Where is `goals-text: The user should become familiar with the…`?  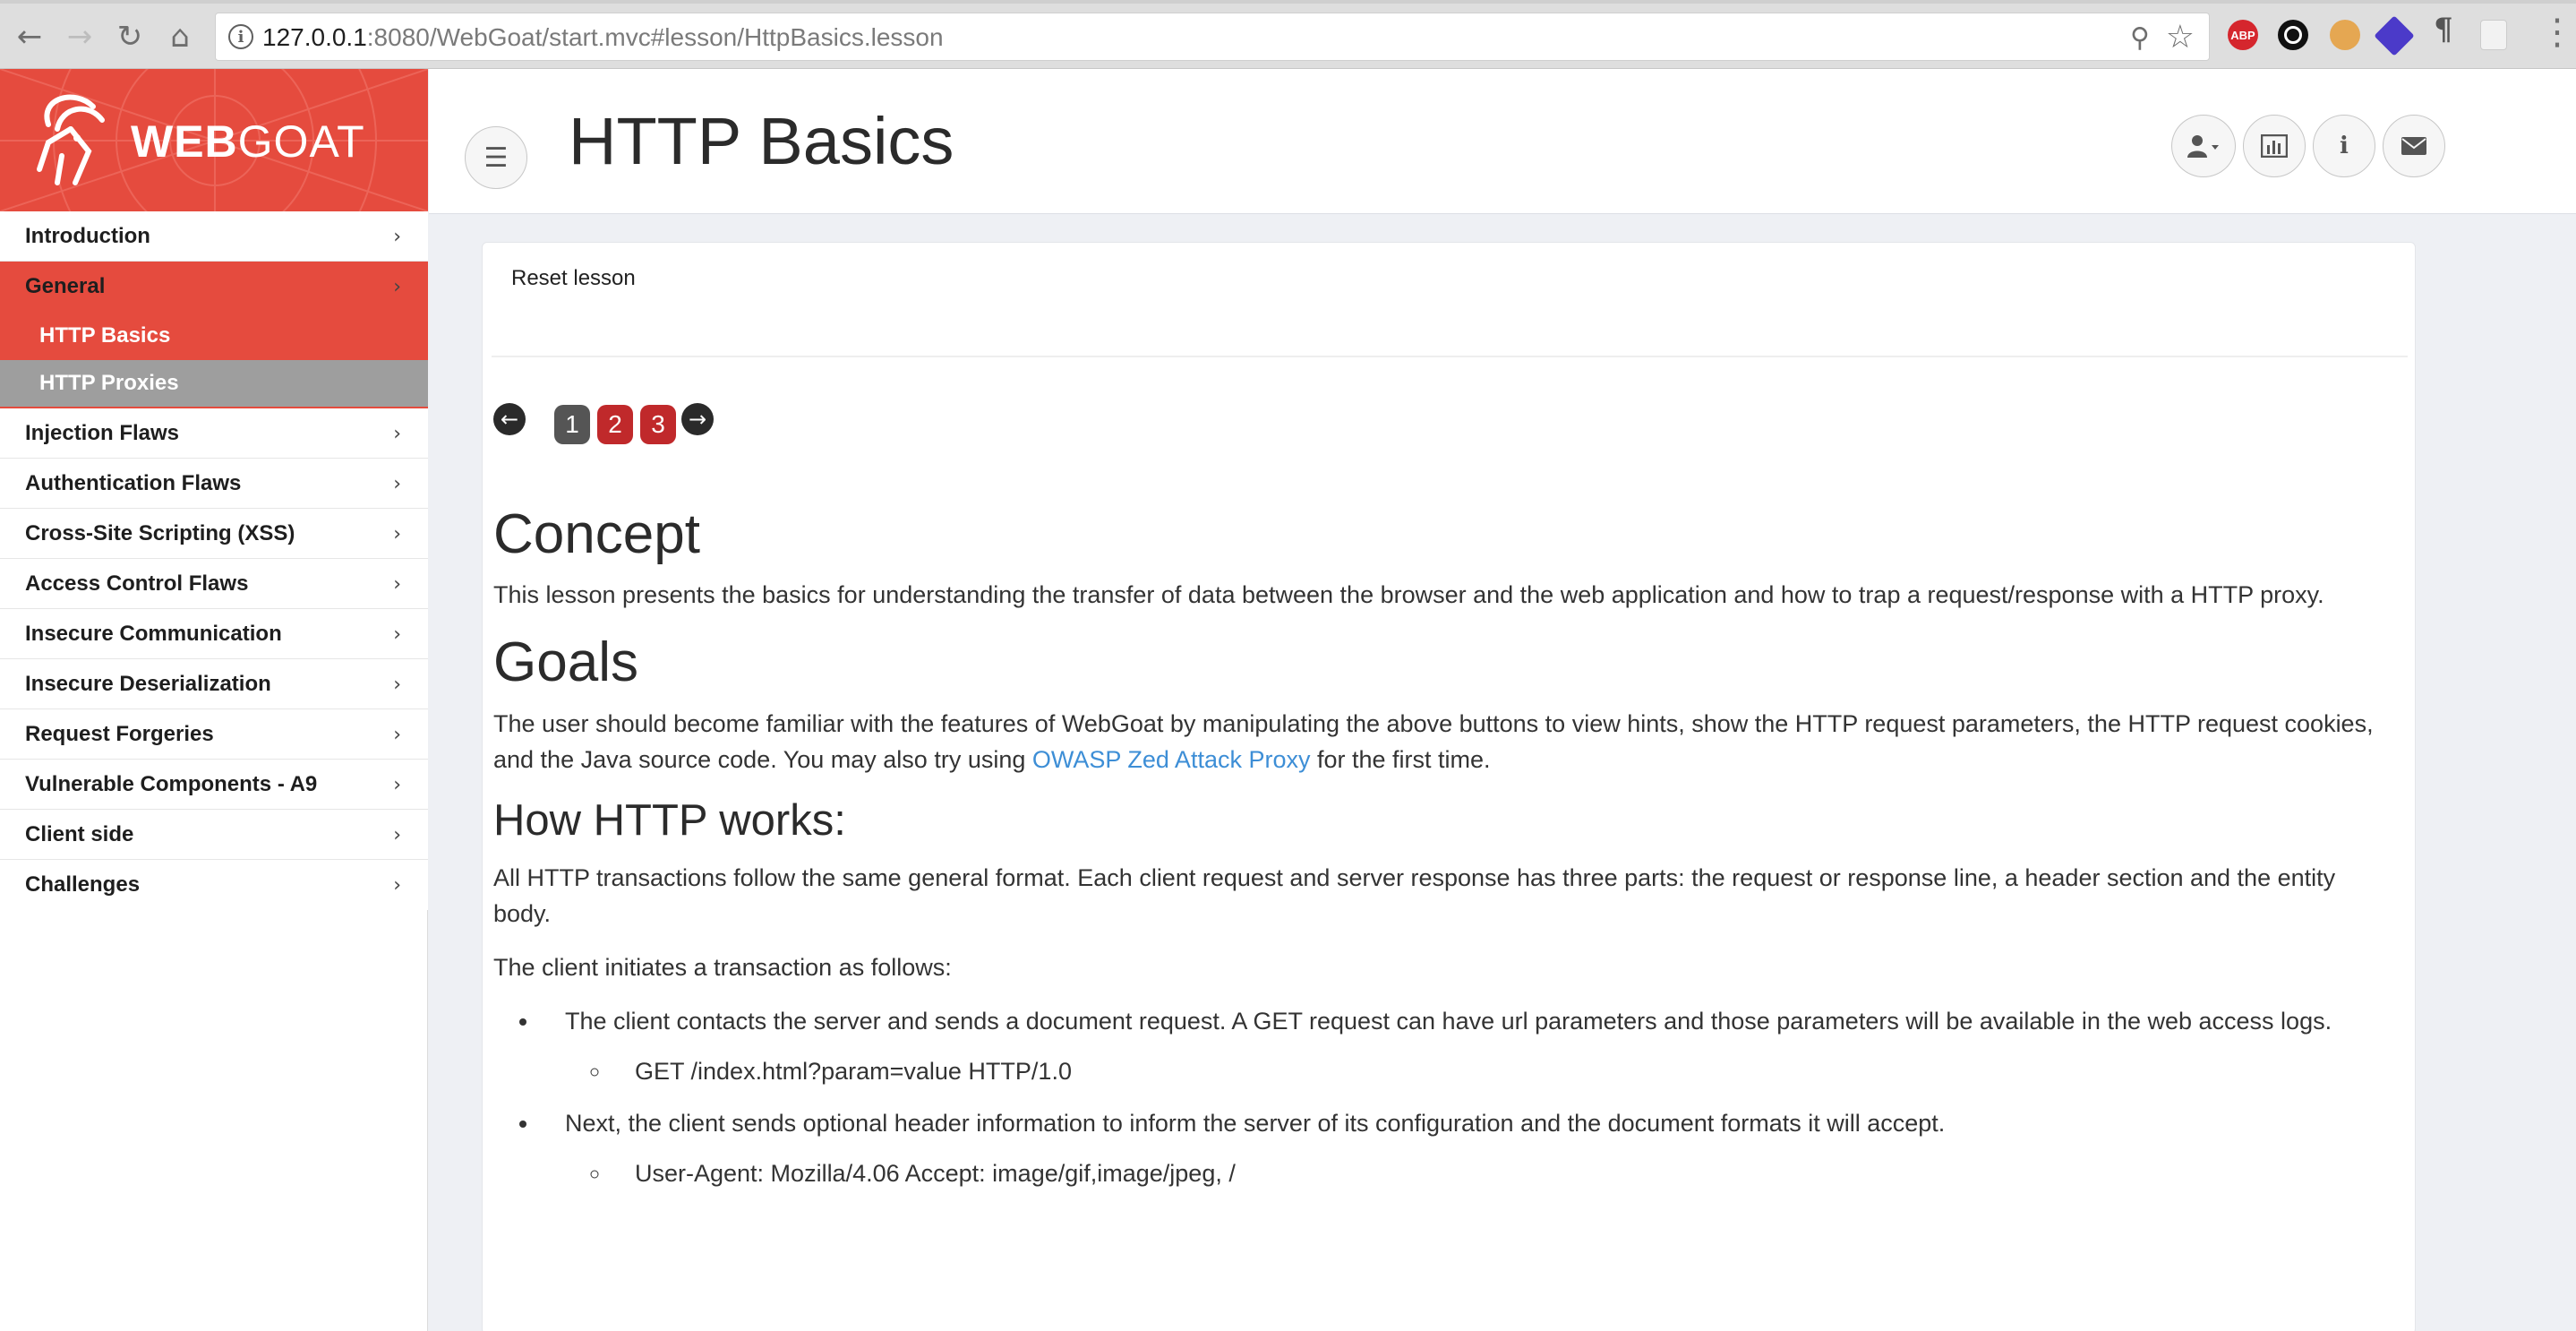
goals-text: The user should become familiar with the… is located at coordinates (1433, 741).